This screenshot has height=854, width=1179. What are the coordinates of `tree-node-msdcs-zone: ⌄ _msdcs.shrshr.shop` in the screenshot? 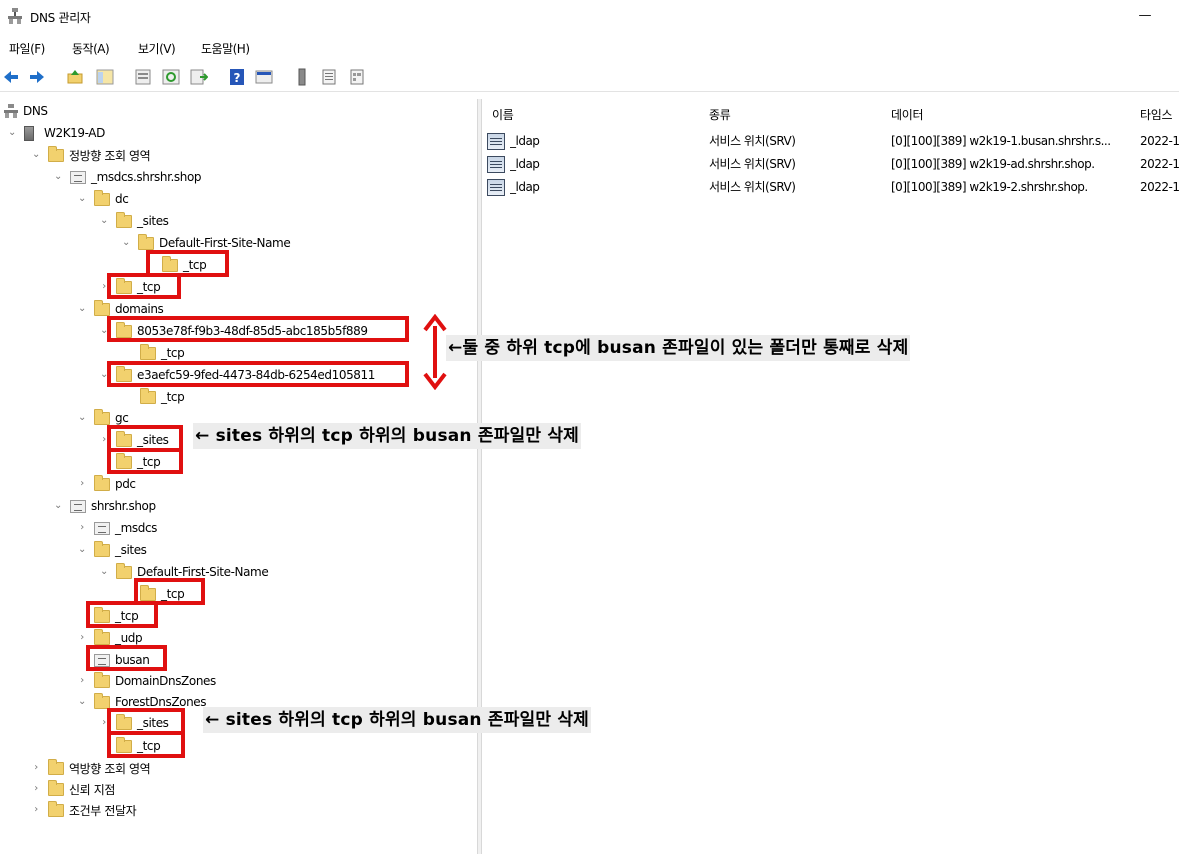 It's located at (127, 177).